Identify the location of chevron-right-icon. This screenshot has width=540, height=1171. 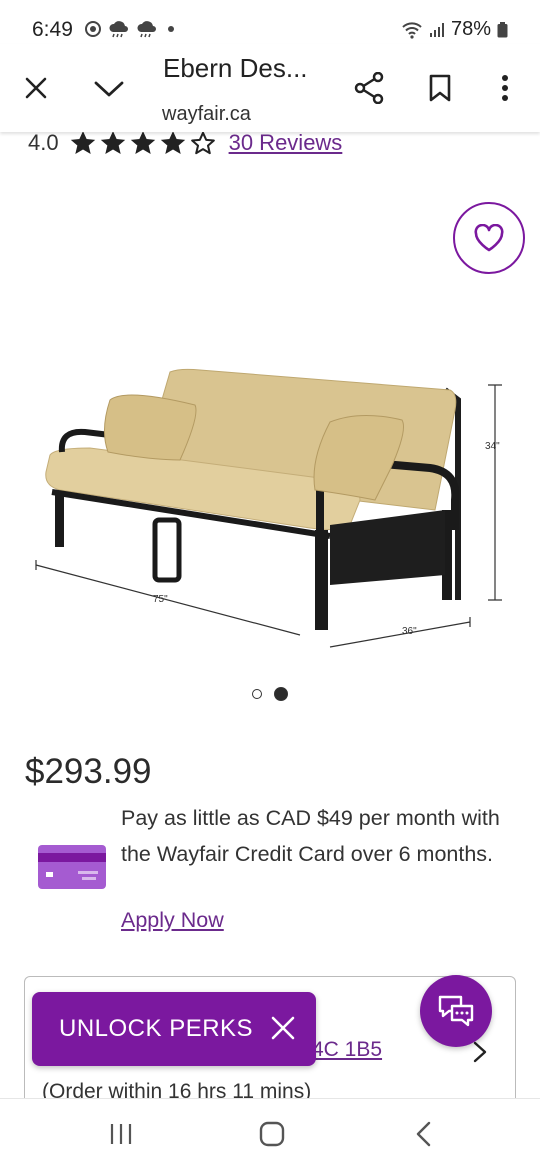
(480, 1052).